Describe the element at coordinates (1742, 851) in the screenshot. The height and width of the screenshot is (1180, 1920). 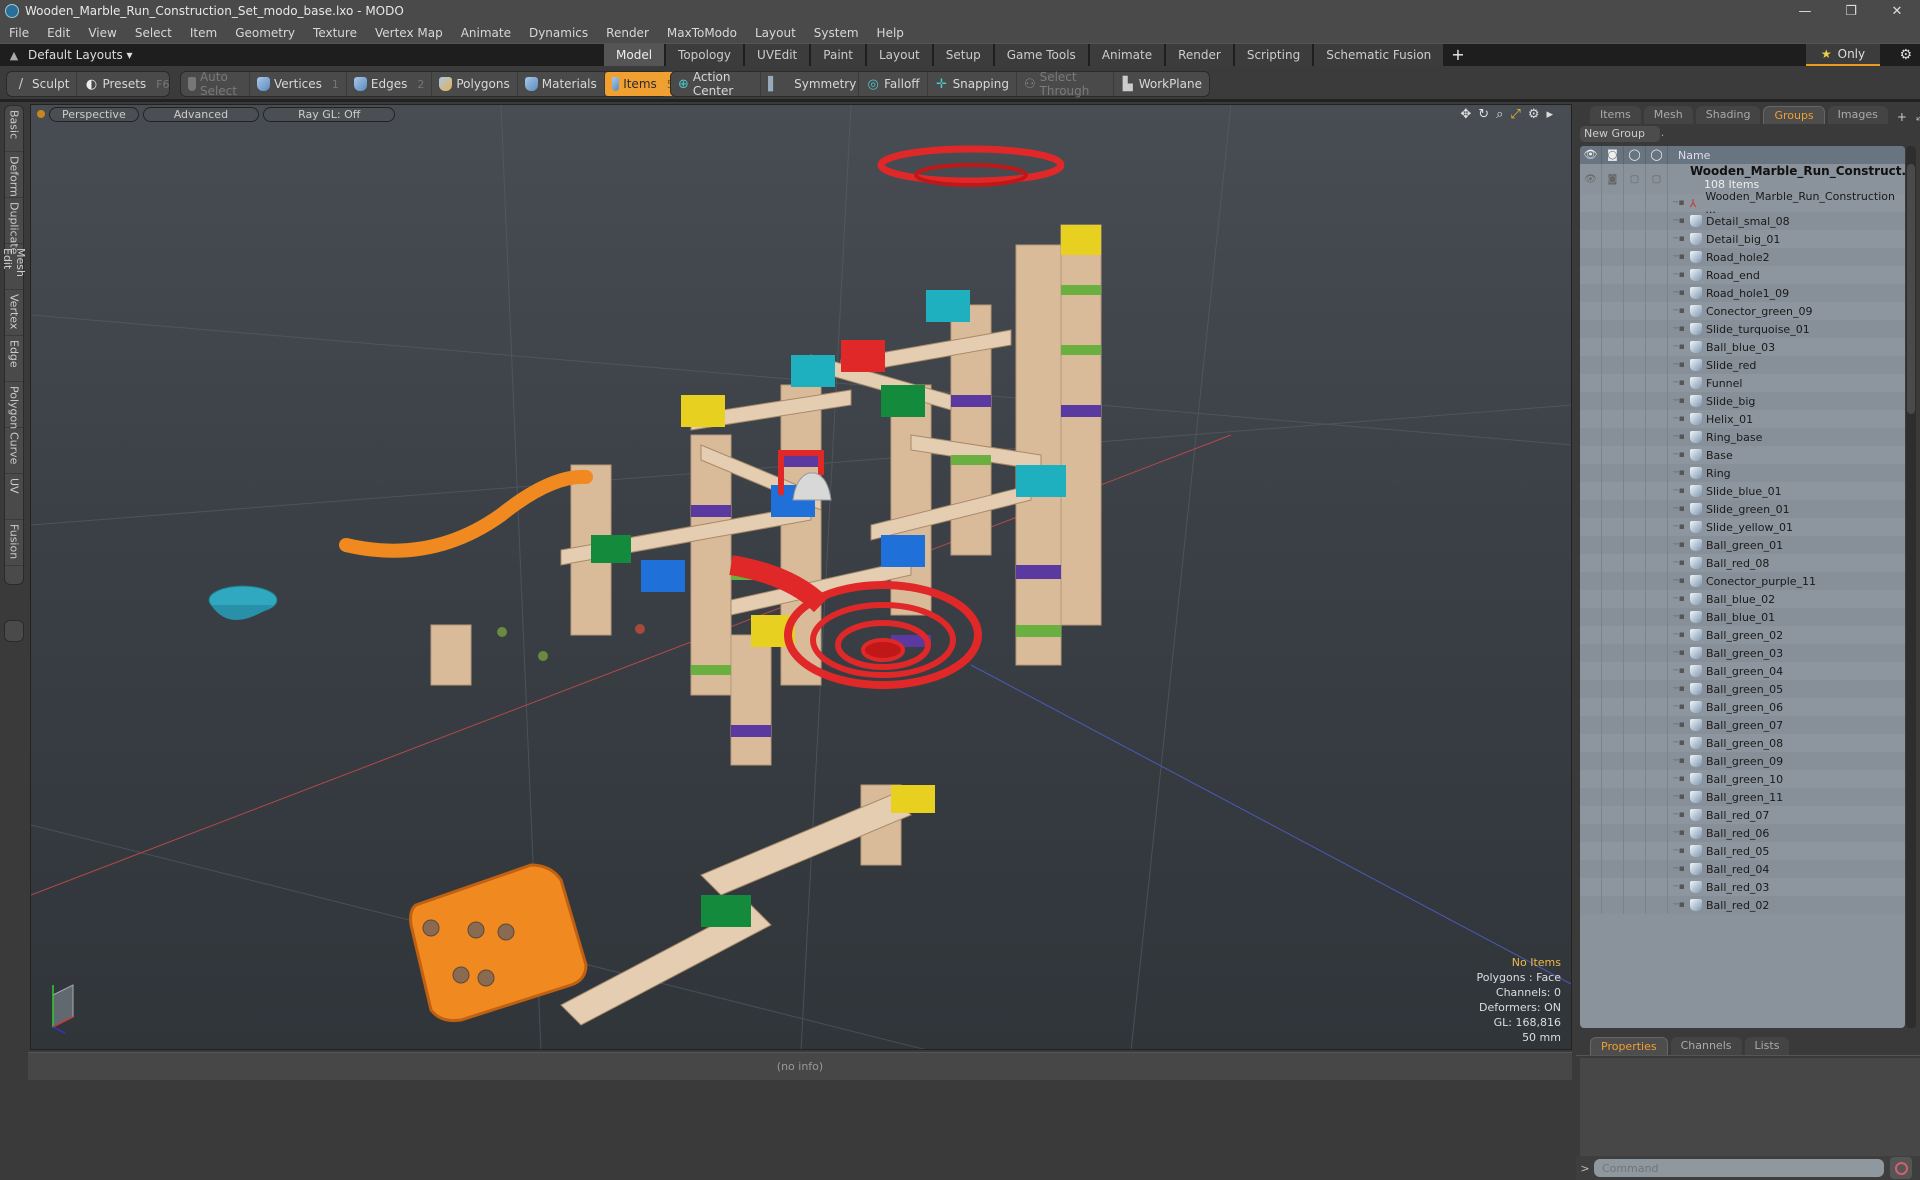
I see `list-item: ┈▪ Ball_red_05` at that location.